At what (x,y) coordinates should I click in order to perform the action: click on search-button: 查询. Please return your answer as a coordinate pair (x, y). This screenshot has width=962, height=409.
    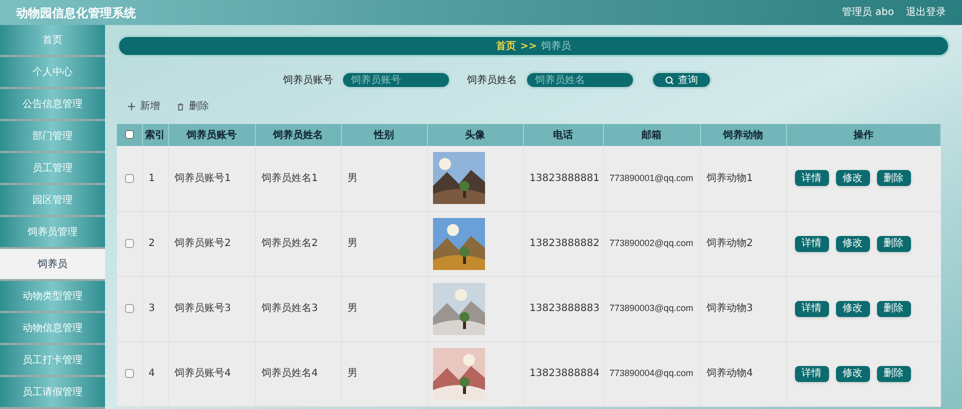
    Looking at the image, I should click on (681, 80).